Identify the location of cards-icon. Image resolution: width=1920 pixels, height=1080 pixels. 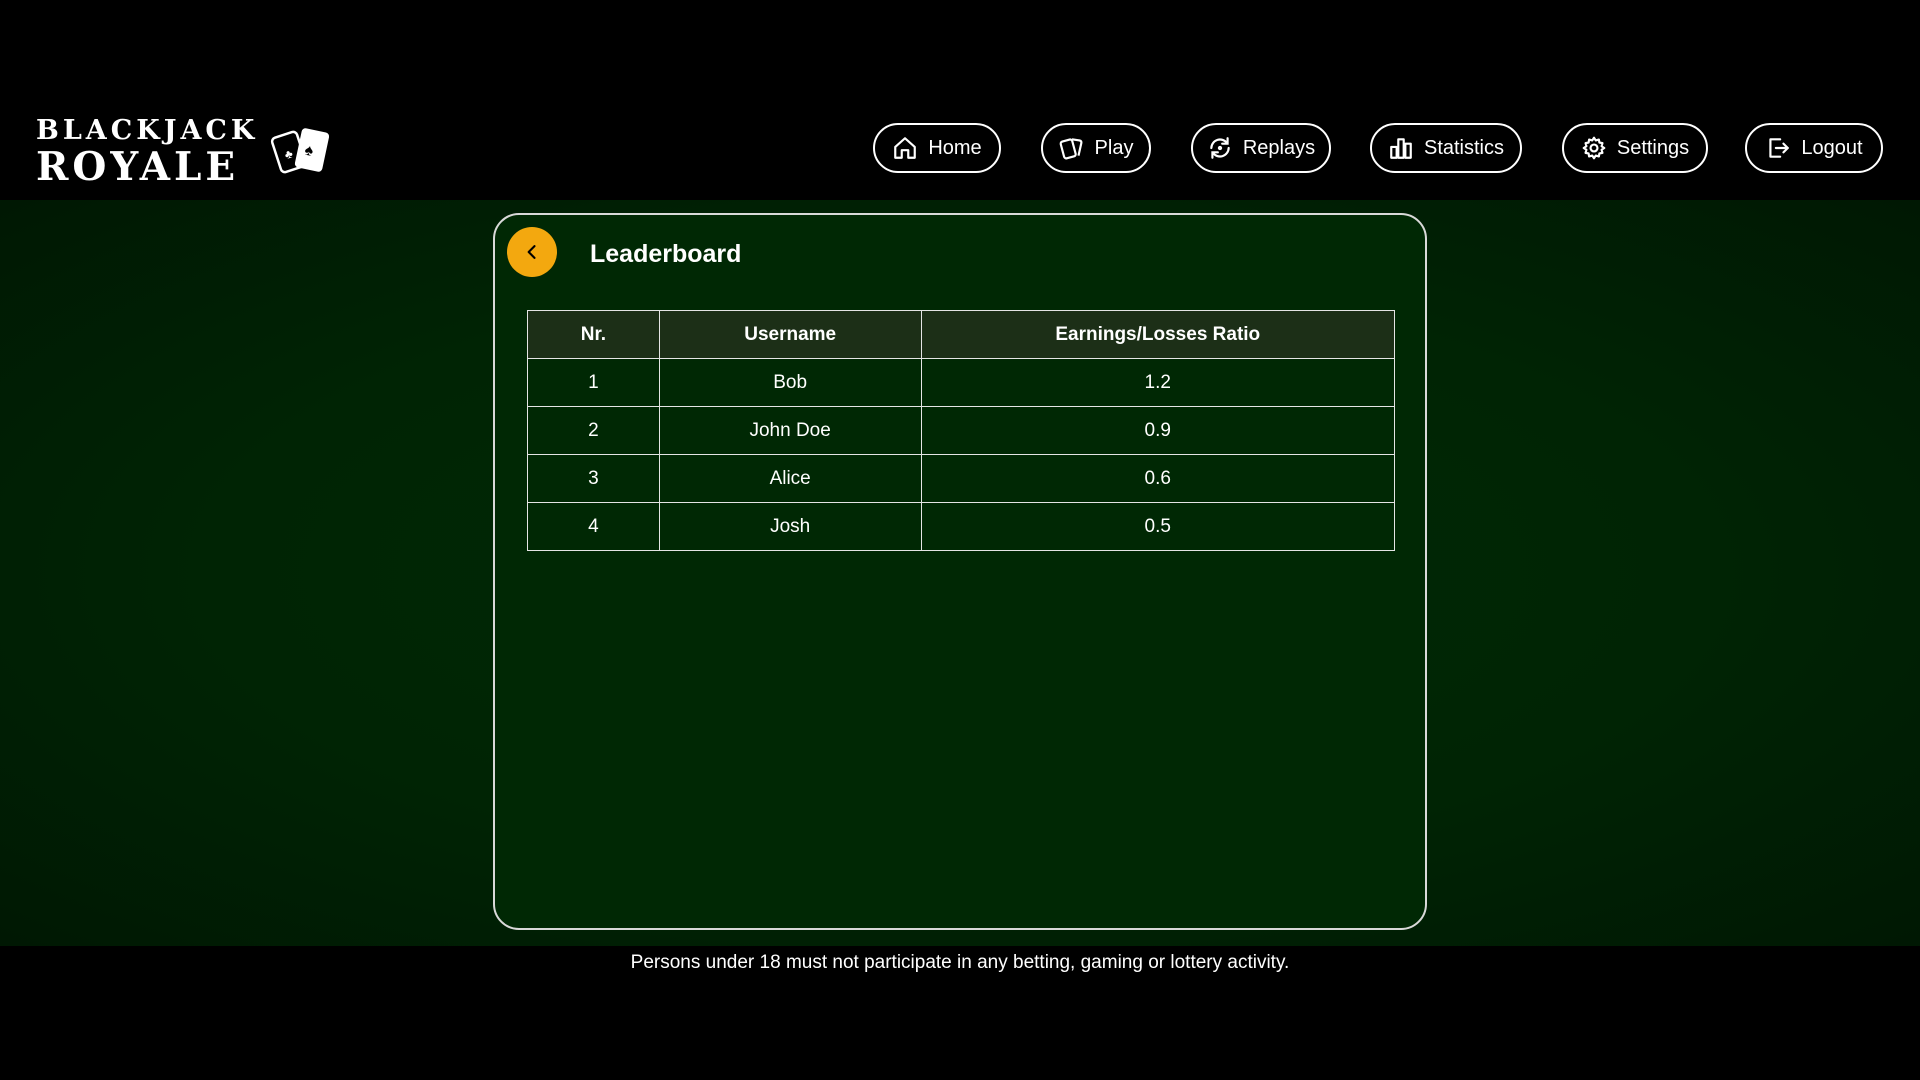
(1071, 149).